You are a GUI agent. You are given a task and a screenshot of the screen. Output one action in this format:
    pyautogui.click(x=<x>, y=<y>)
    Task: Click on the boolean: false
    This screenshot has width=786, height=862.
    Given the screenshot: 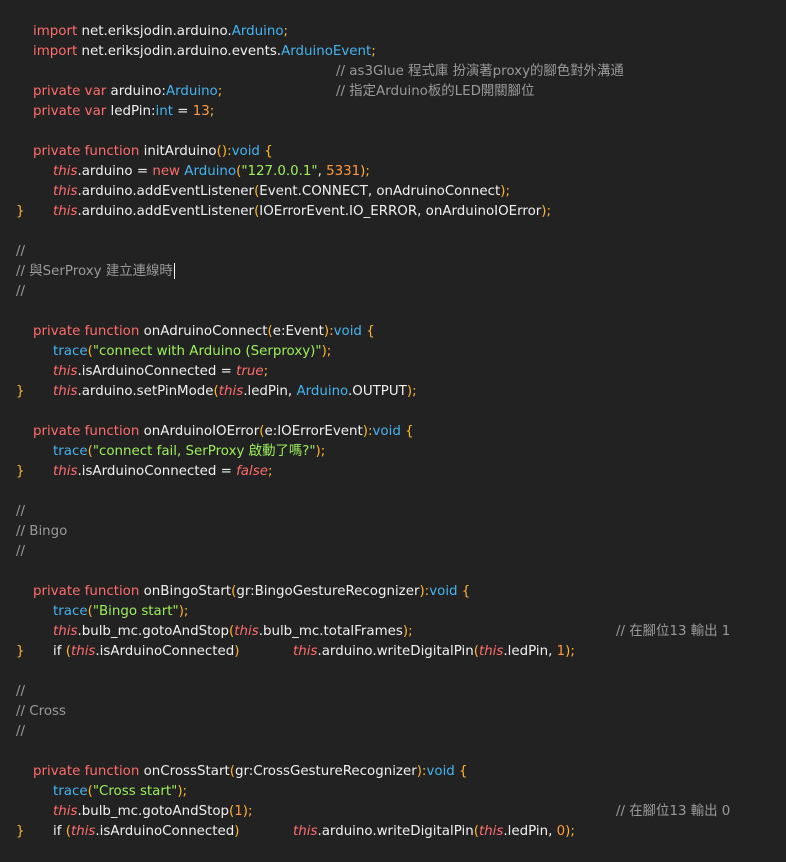 What is the action you would take?
    pyautogui.click(x=252, y=471)
    